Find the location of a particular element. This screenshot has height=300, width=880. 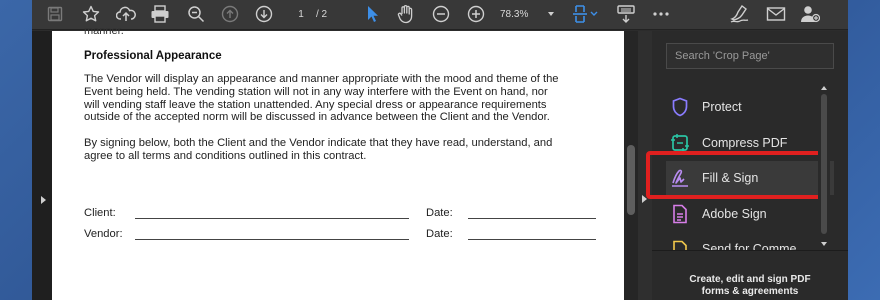

tool-search-input: Search 'Crop Page' is located at coordinates (750, 56).